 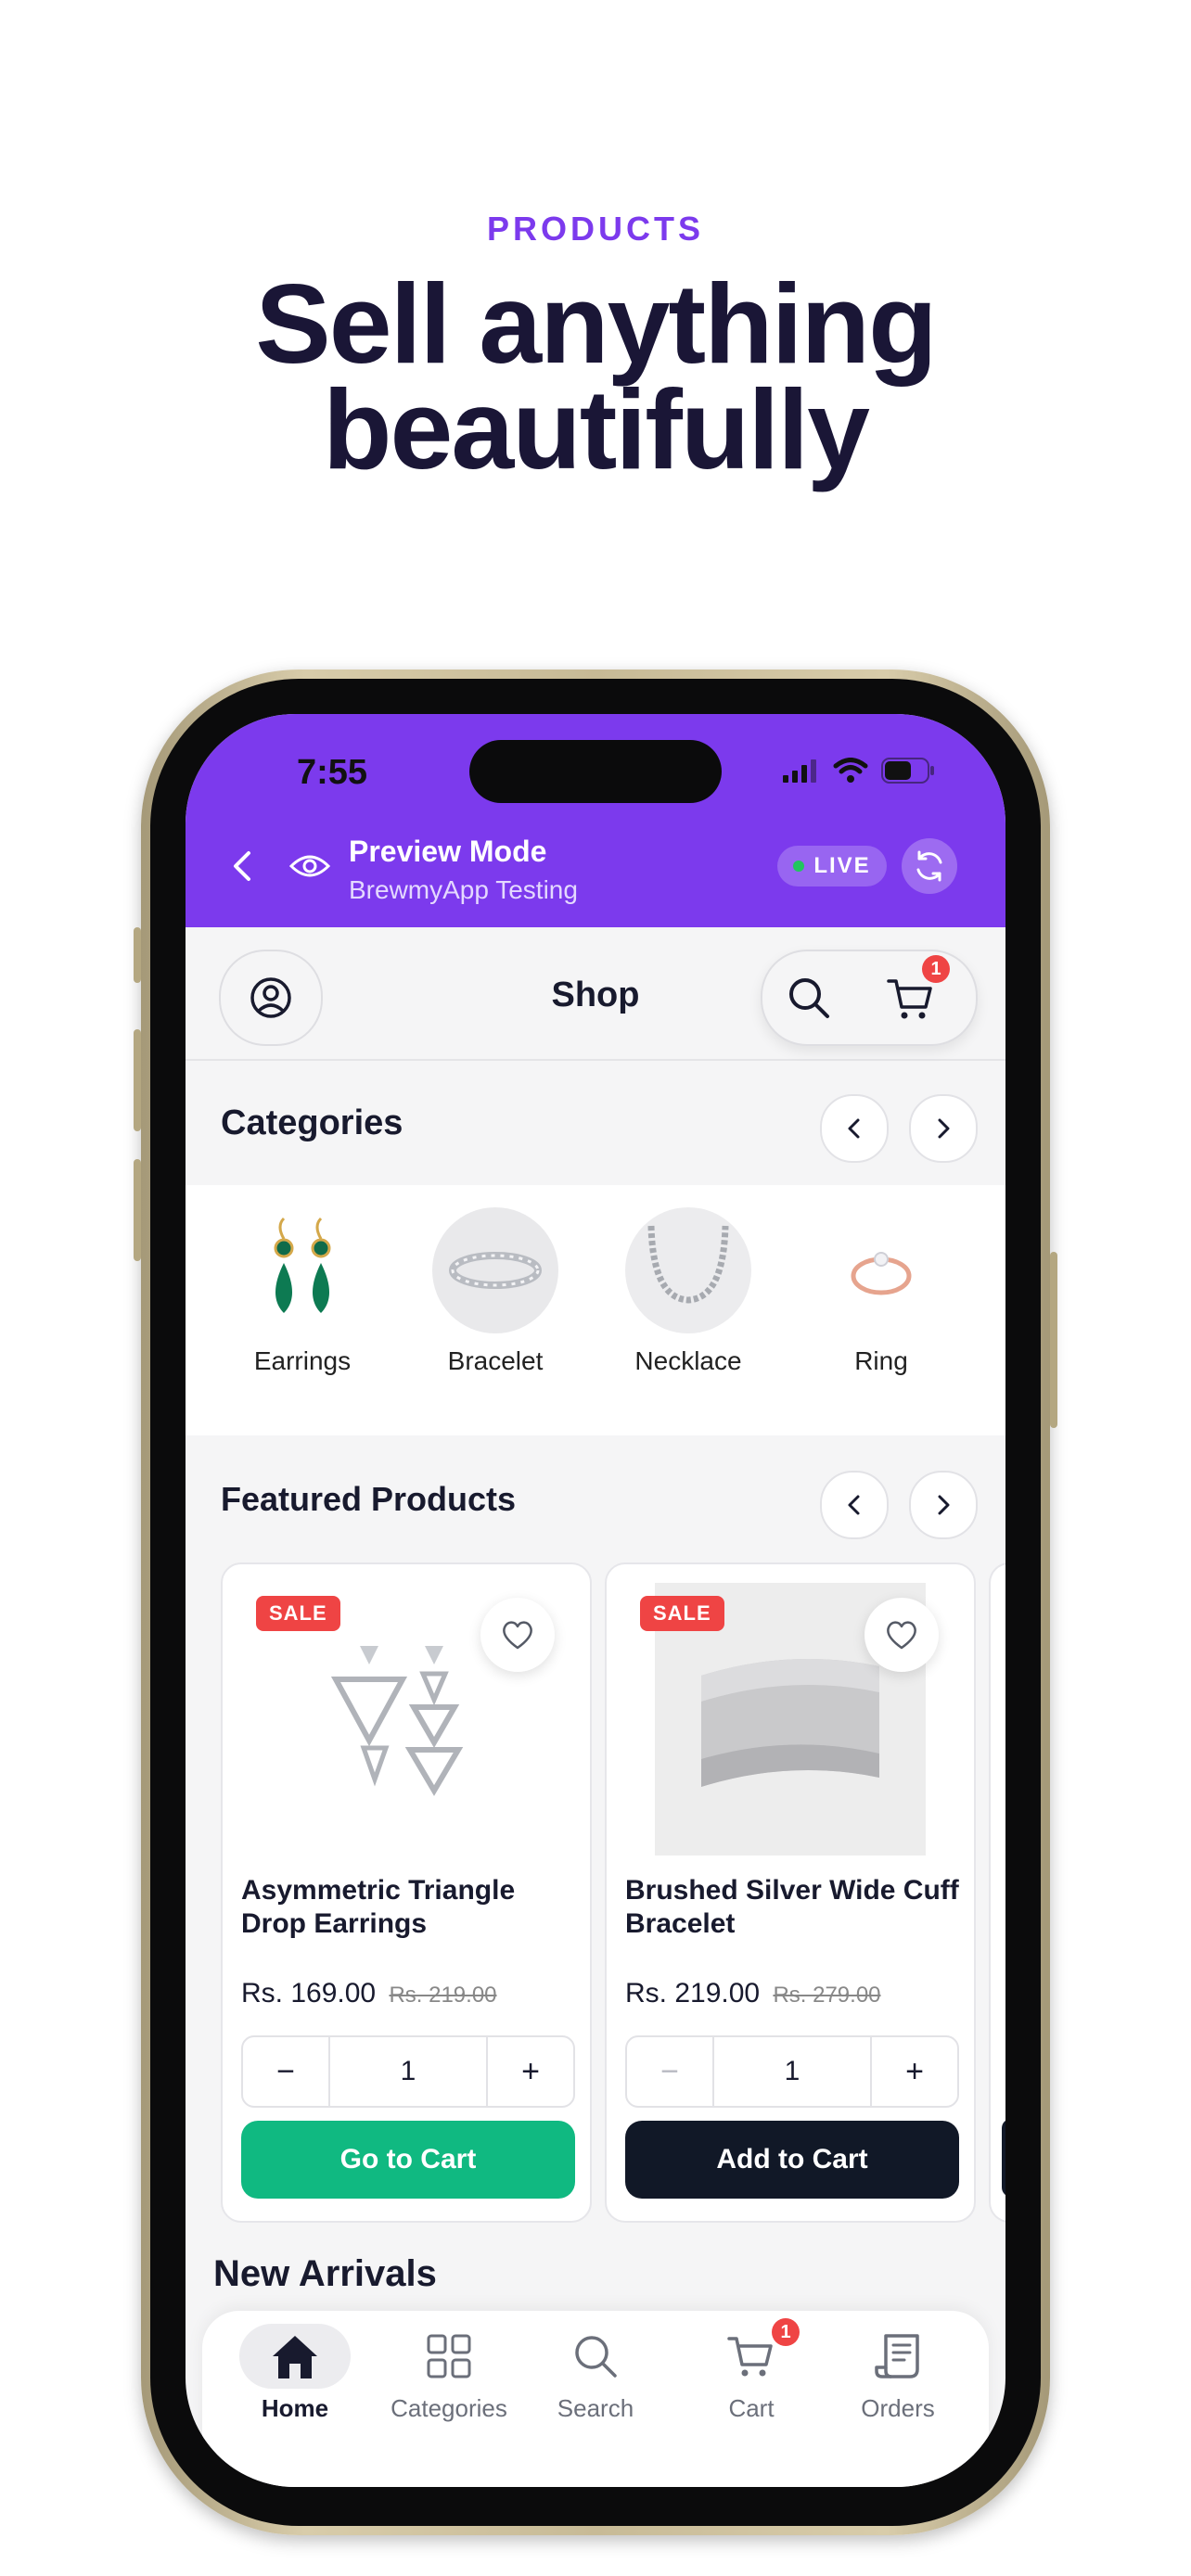 I want to click on original-price: Rs. 219.00, so click(x=443, y=1995).